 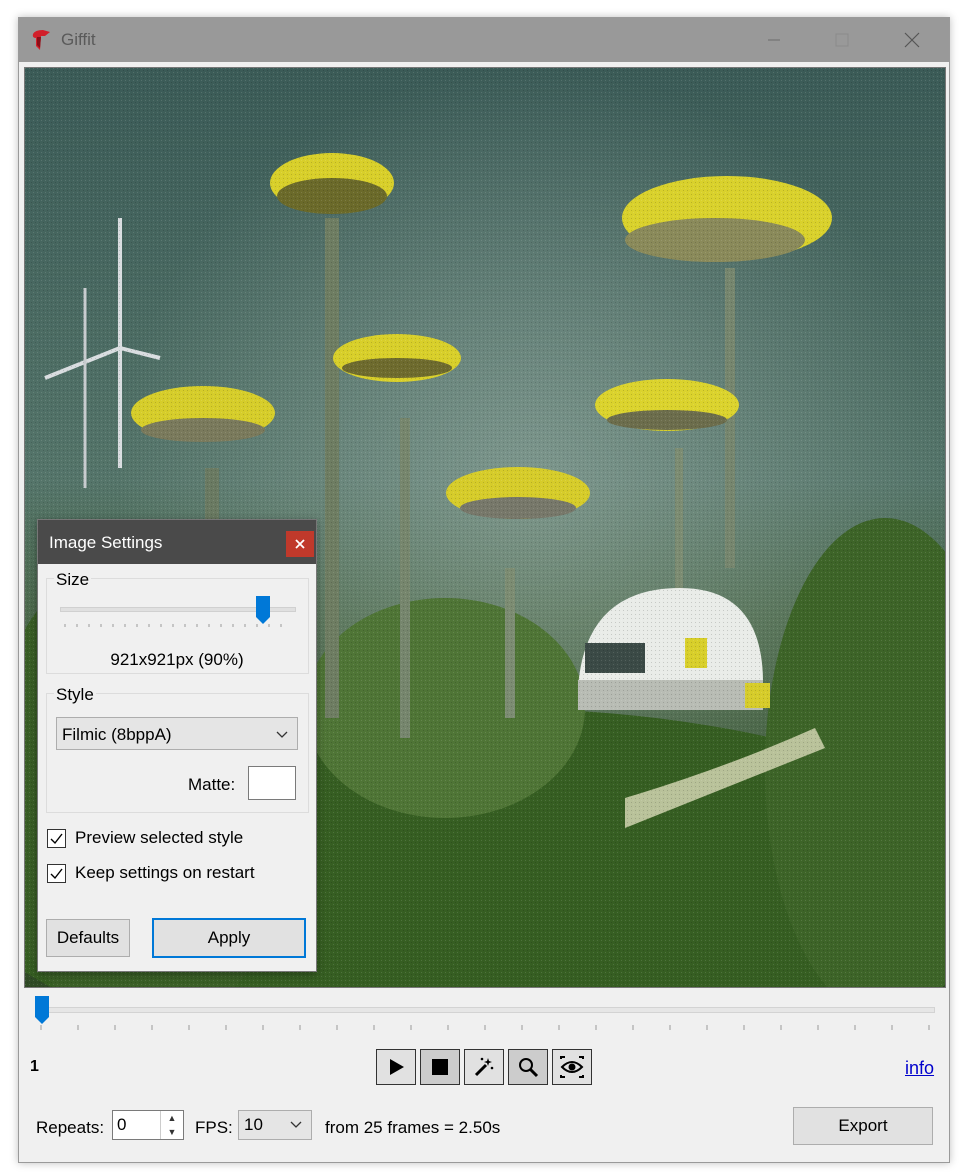 I want to click on fps-label: FPS:, so click(x=214, y=1127).